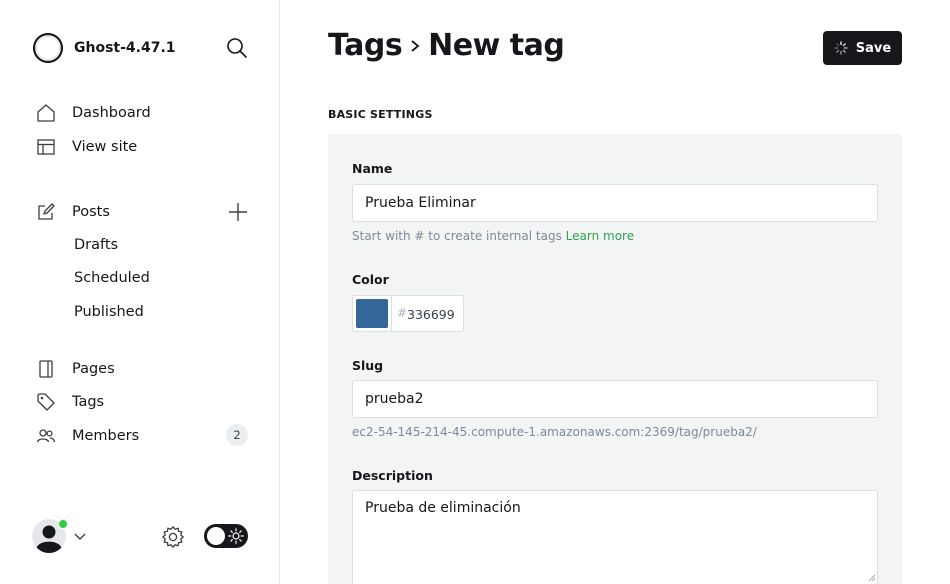 The image size is (950, 584). What do you see at coordinates (237, 48) in the screenshot?
I see `search-icon` at bounding box center [237, 48].